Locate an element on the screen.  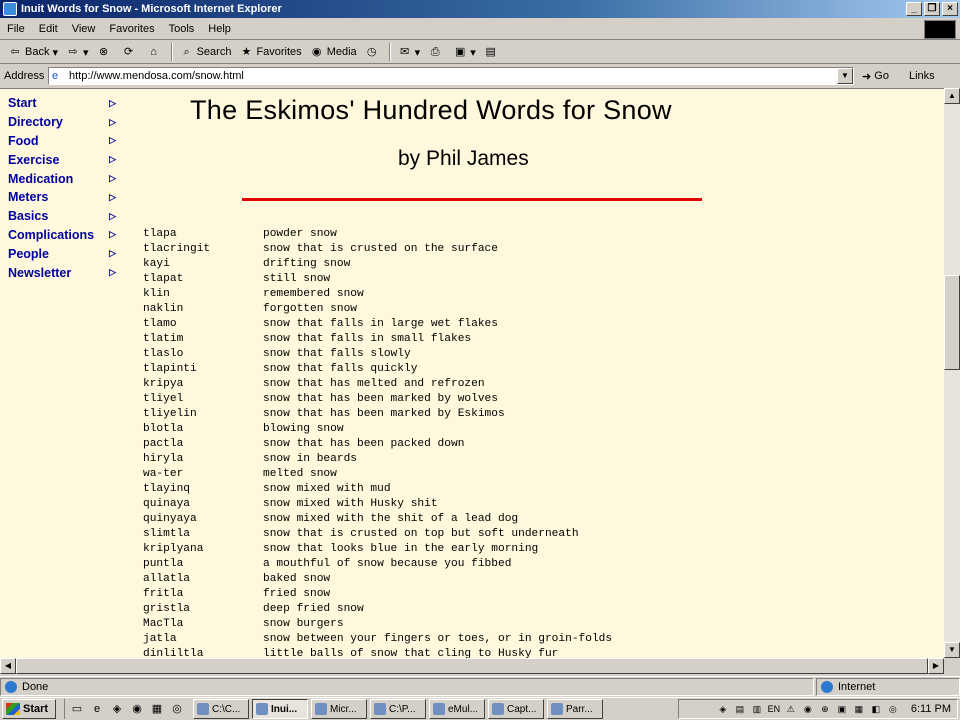
menu-edit: Edit is located at coordinates (48, 29).